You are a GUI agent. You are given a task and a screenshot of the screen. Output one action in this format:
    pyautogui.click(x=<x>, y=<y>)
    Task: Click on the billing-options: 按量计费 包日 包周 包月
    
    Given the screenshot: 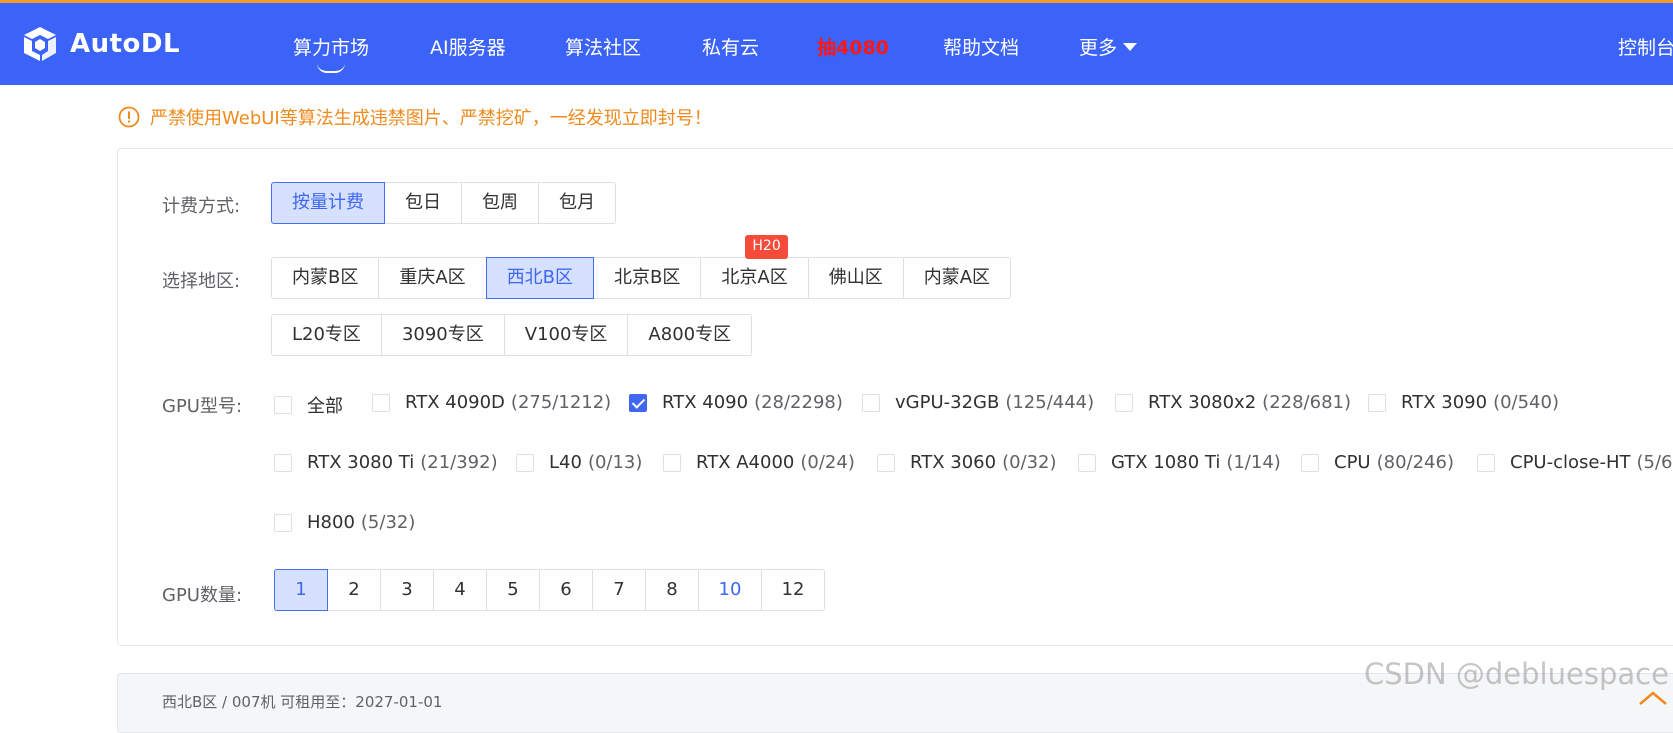 What is the action you would take?
    pyautogui.click(x=443, y=203)
    